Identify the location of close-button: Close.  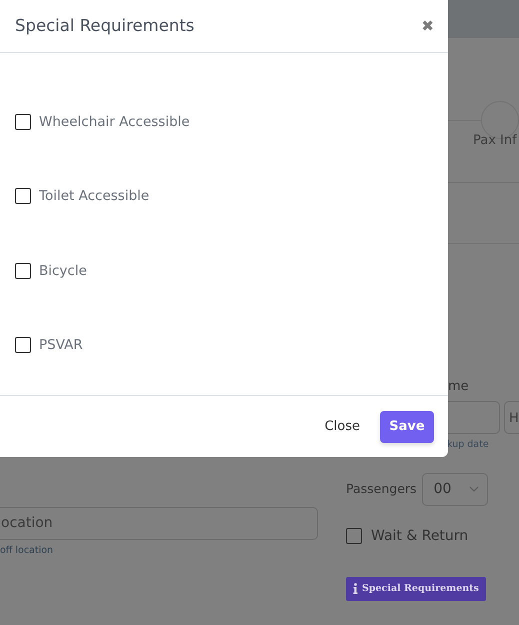
(342, 426).